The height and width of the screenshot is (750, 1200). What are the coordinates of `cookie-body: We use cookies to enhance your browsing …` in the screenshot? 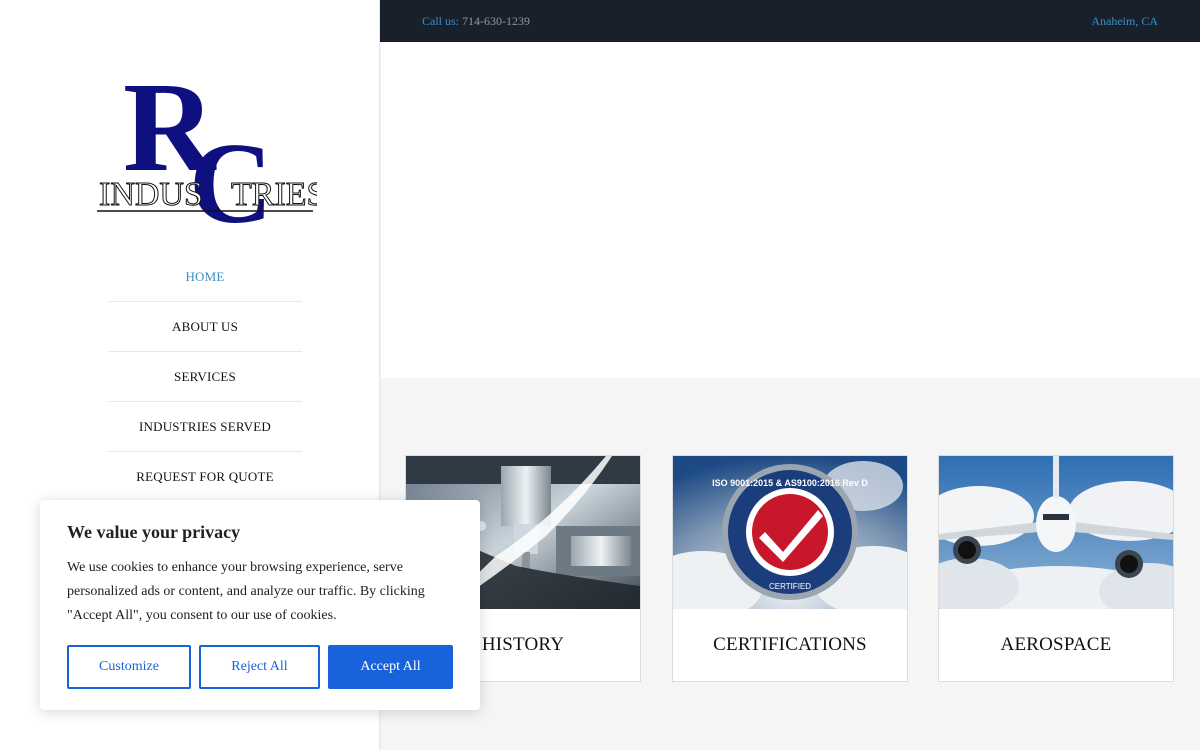 It's located at (246, 591).